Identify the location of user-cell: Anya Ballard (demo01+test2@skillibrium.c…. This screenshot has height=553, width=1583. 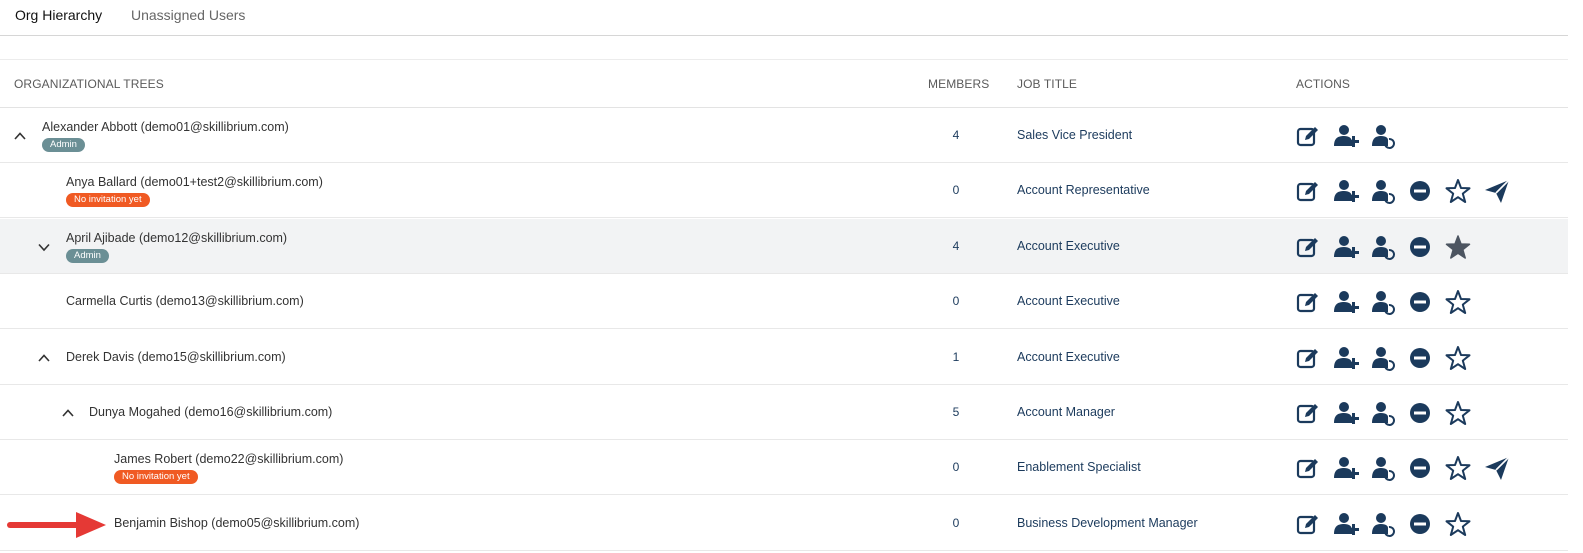
(194, 191).